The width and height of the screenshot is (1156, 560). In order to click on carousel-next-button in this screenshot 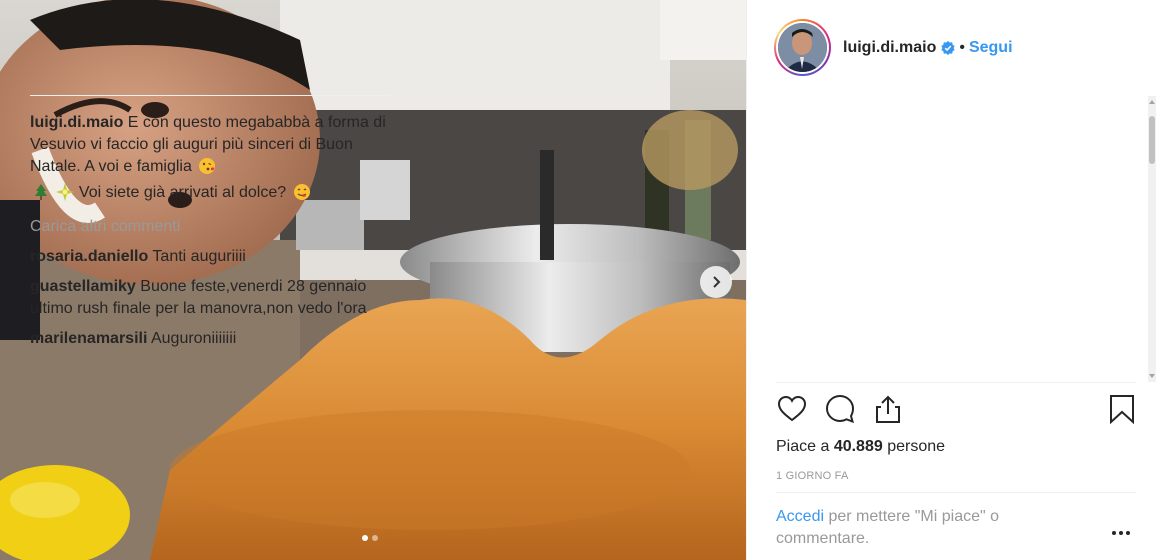, I will do `click(716, 282)`.